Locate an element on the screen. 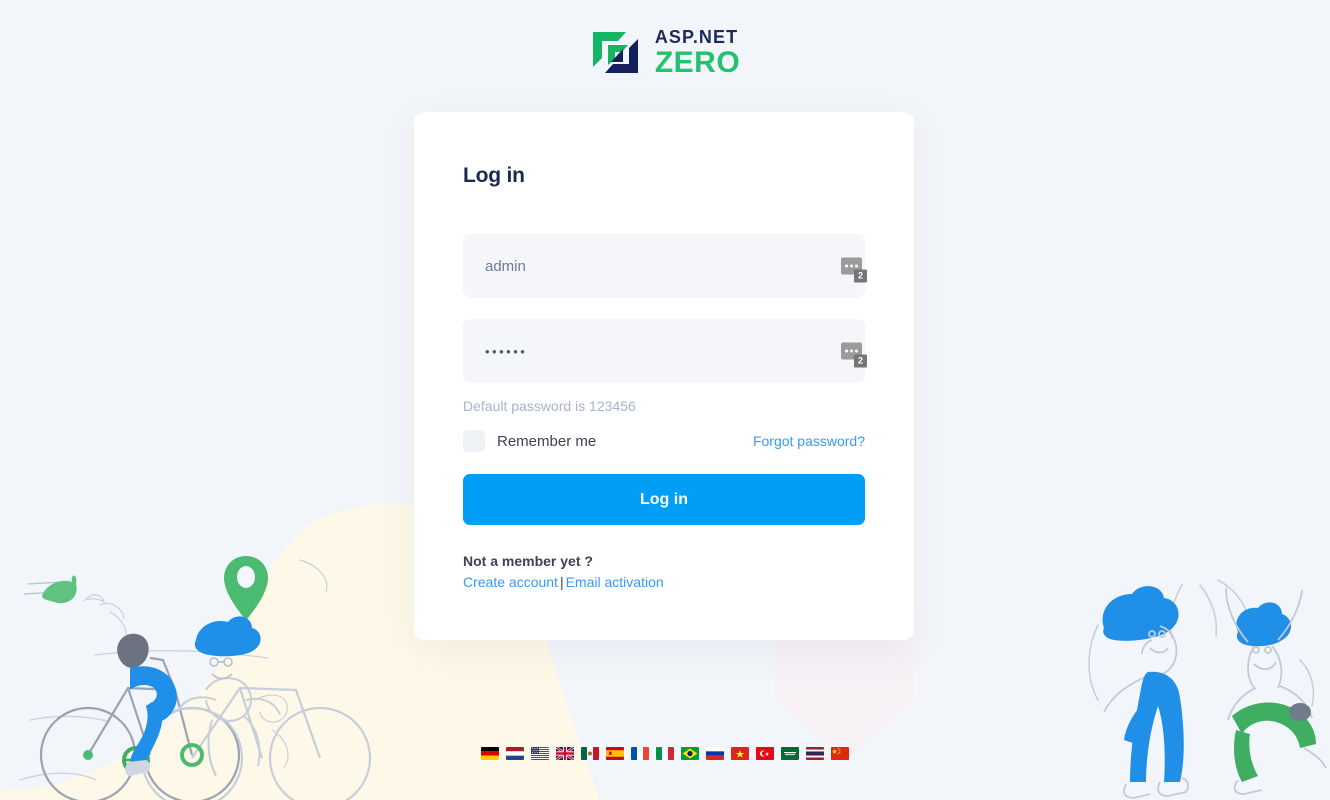 The image size is (1330, 800). signup-prompt-text: Not a member yet ? is located at coordinates (528, 561).